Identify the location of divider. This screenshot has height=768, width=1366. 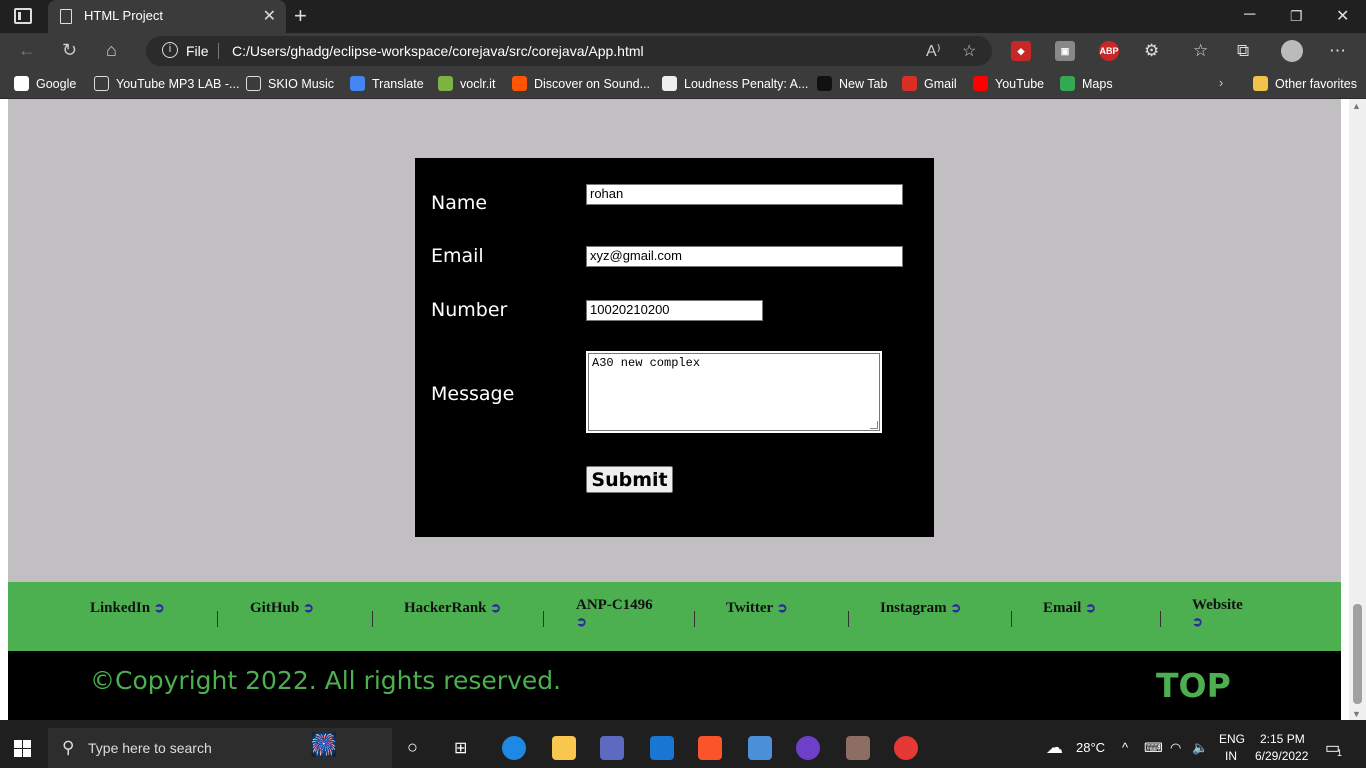
(694, 619).